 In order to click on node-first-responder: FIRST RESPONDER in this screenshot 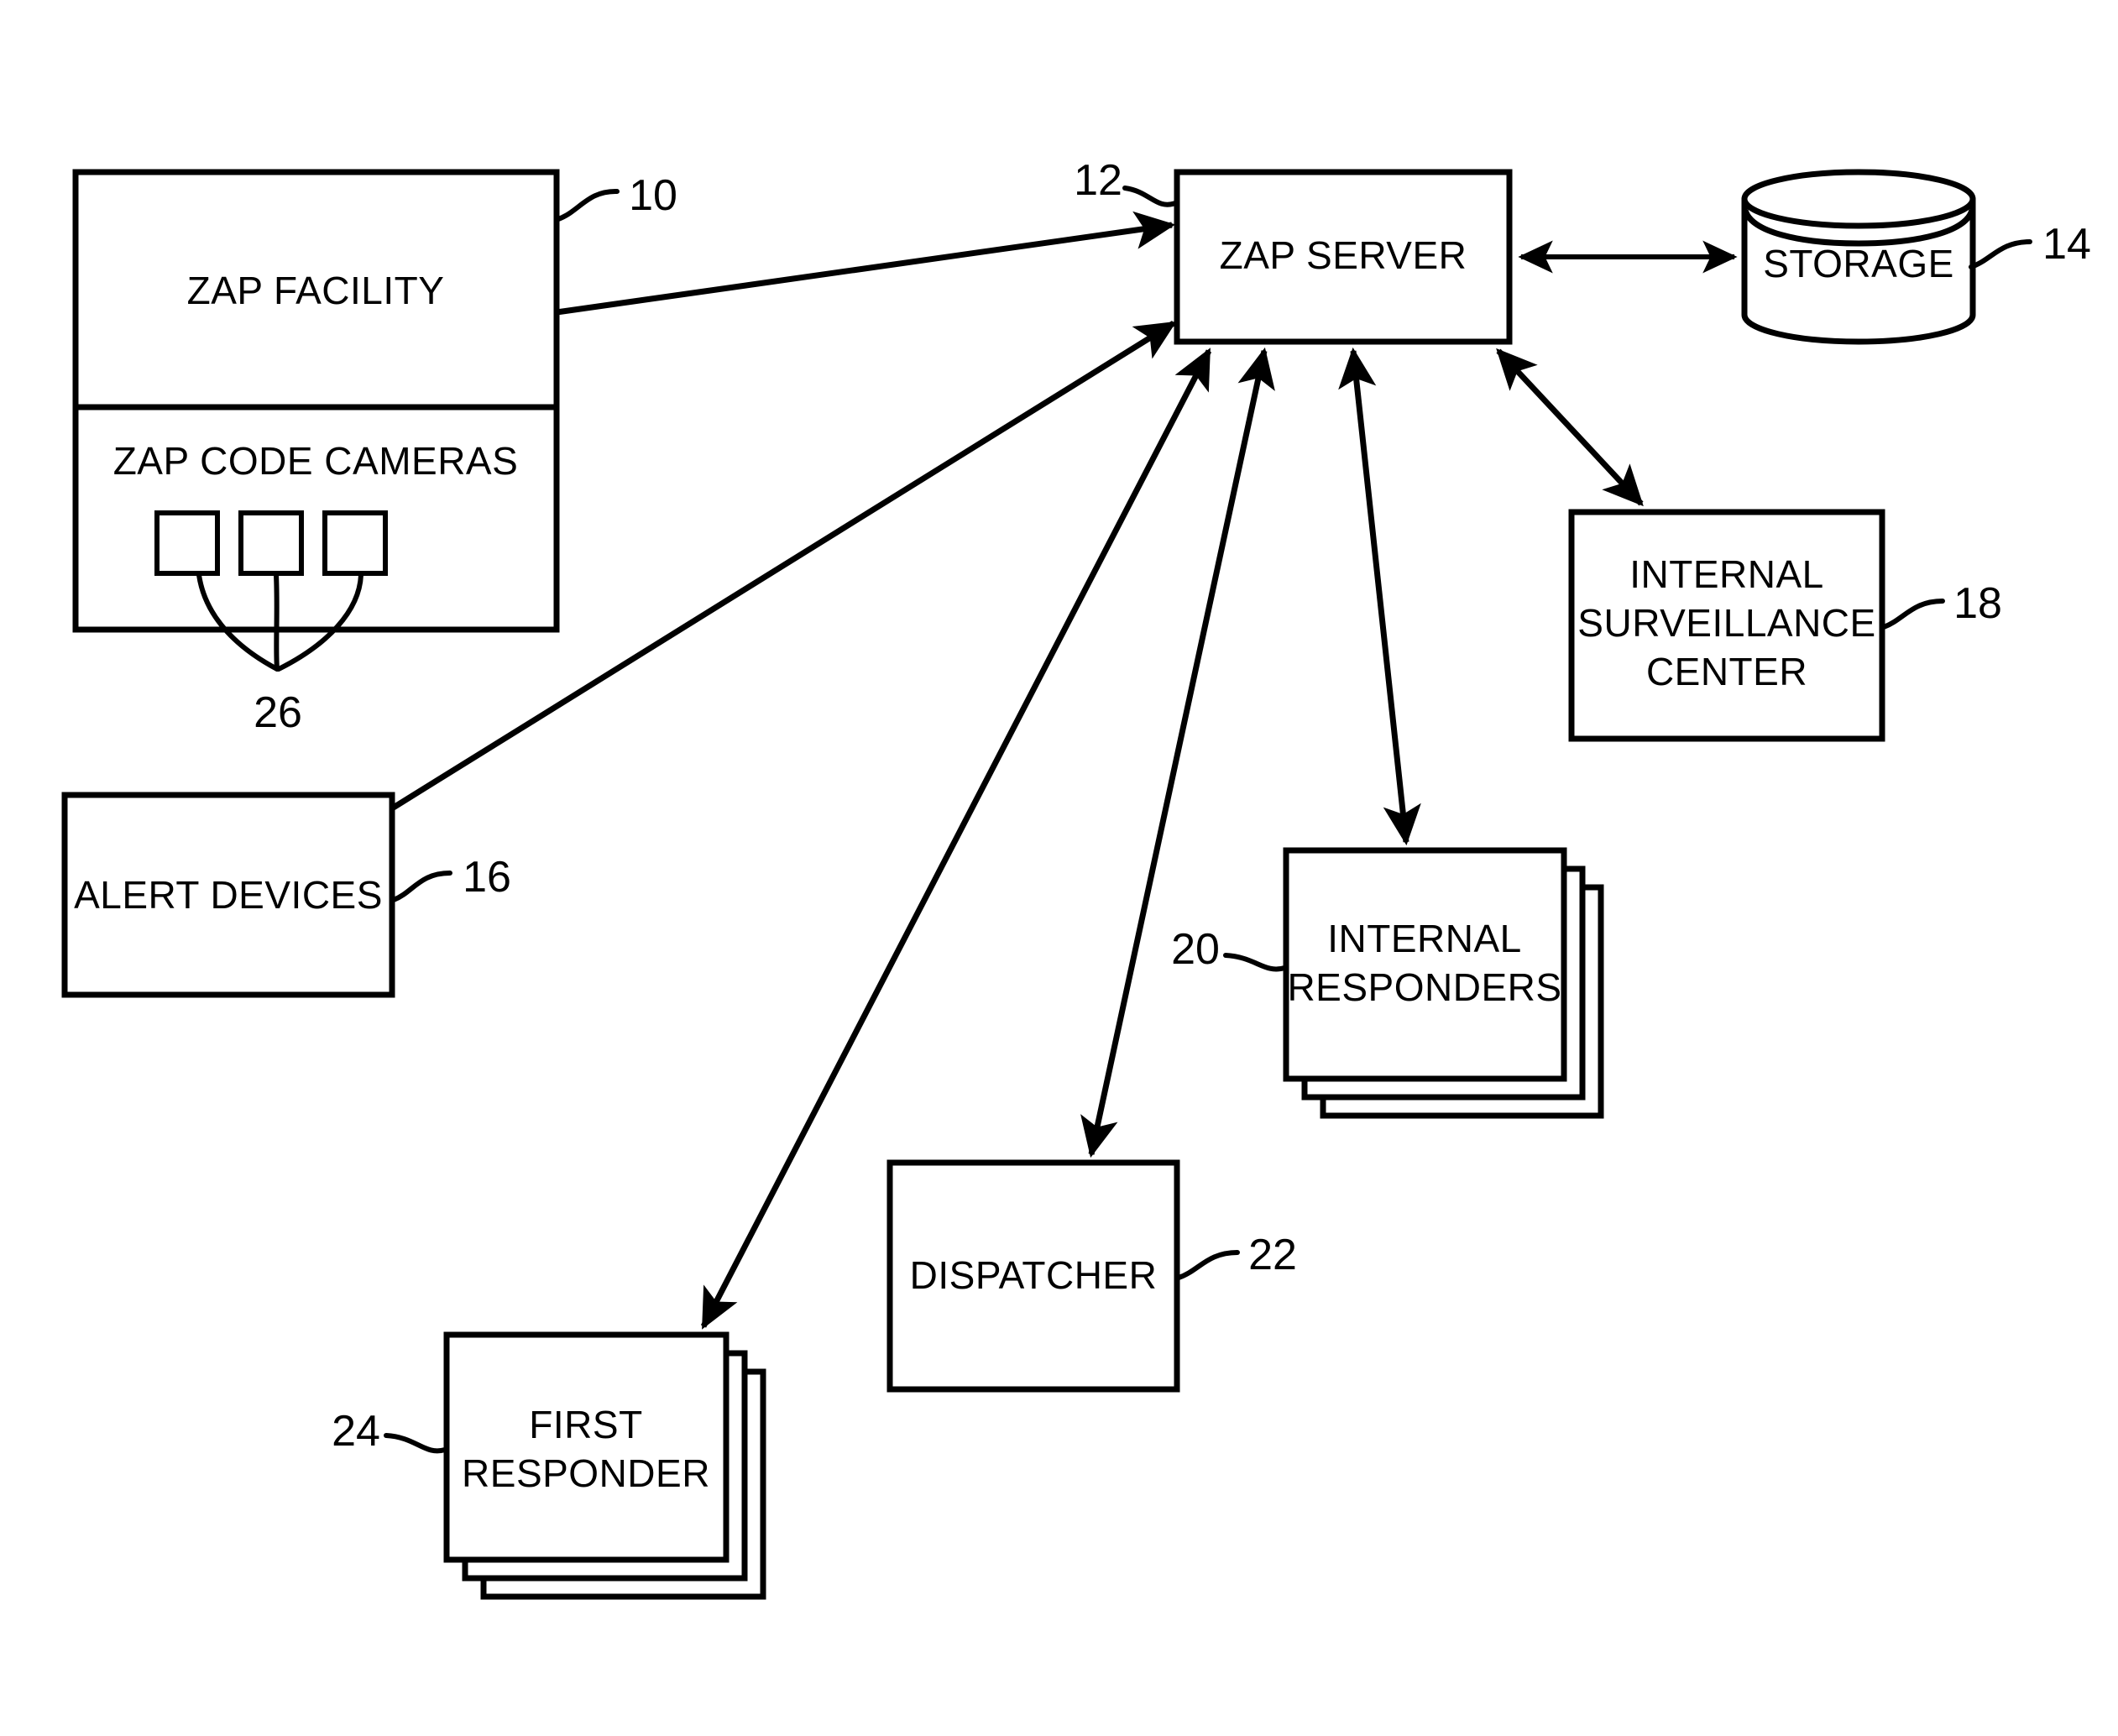, I will do `click(604, 1465)`.